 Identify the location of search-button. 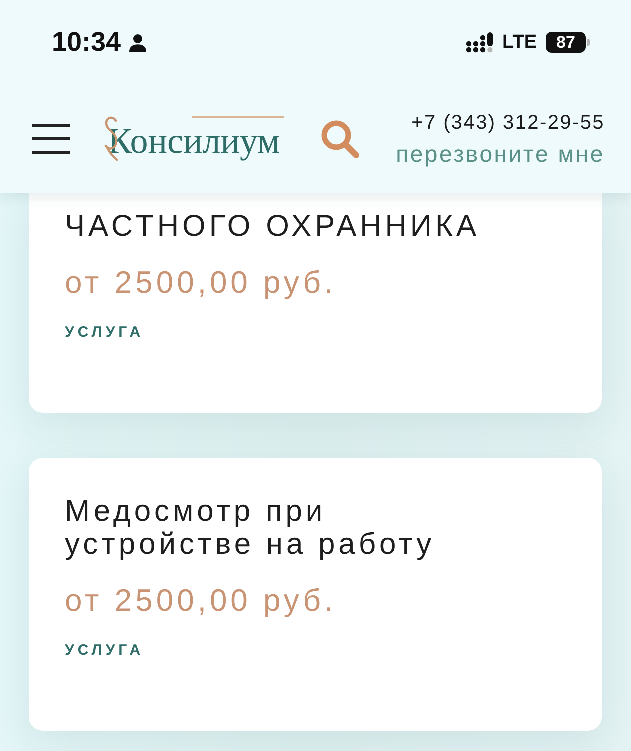
(340, 139).